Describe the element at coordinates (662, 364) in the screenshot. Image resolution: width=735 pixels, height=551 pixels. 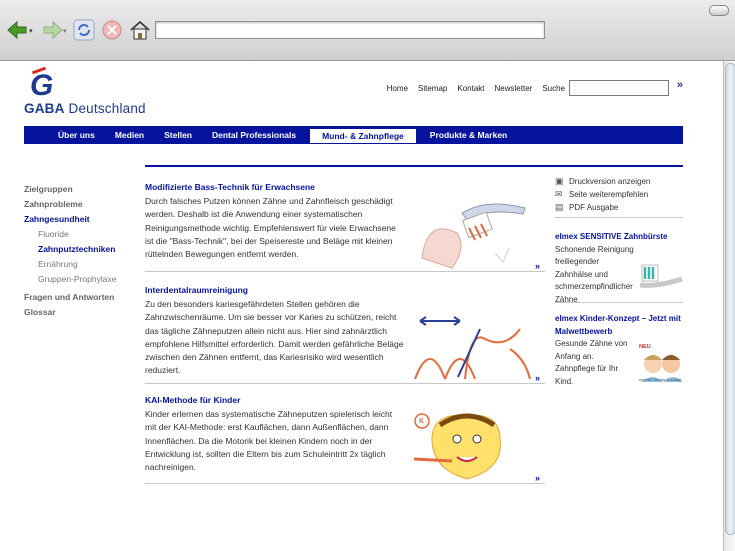
I see `kinder-konzept-image: NEU elmex® Kinder-Konzept` at that location.